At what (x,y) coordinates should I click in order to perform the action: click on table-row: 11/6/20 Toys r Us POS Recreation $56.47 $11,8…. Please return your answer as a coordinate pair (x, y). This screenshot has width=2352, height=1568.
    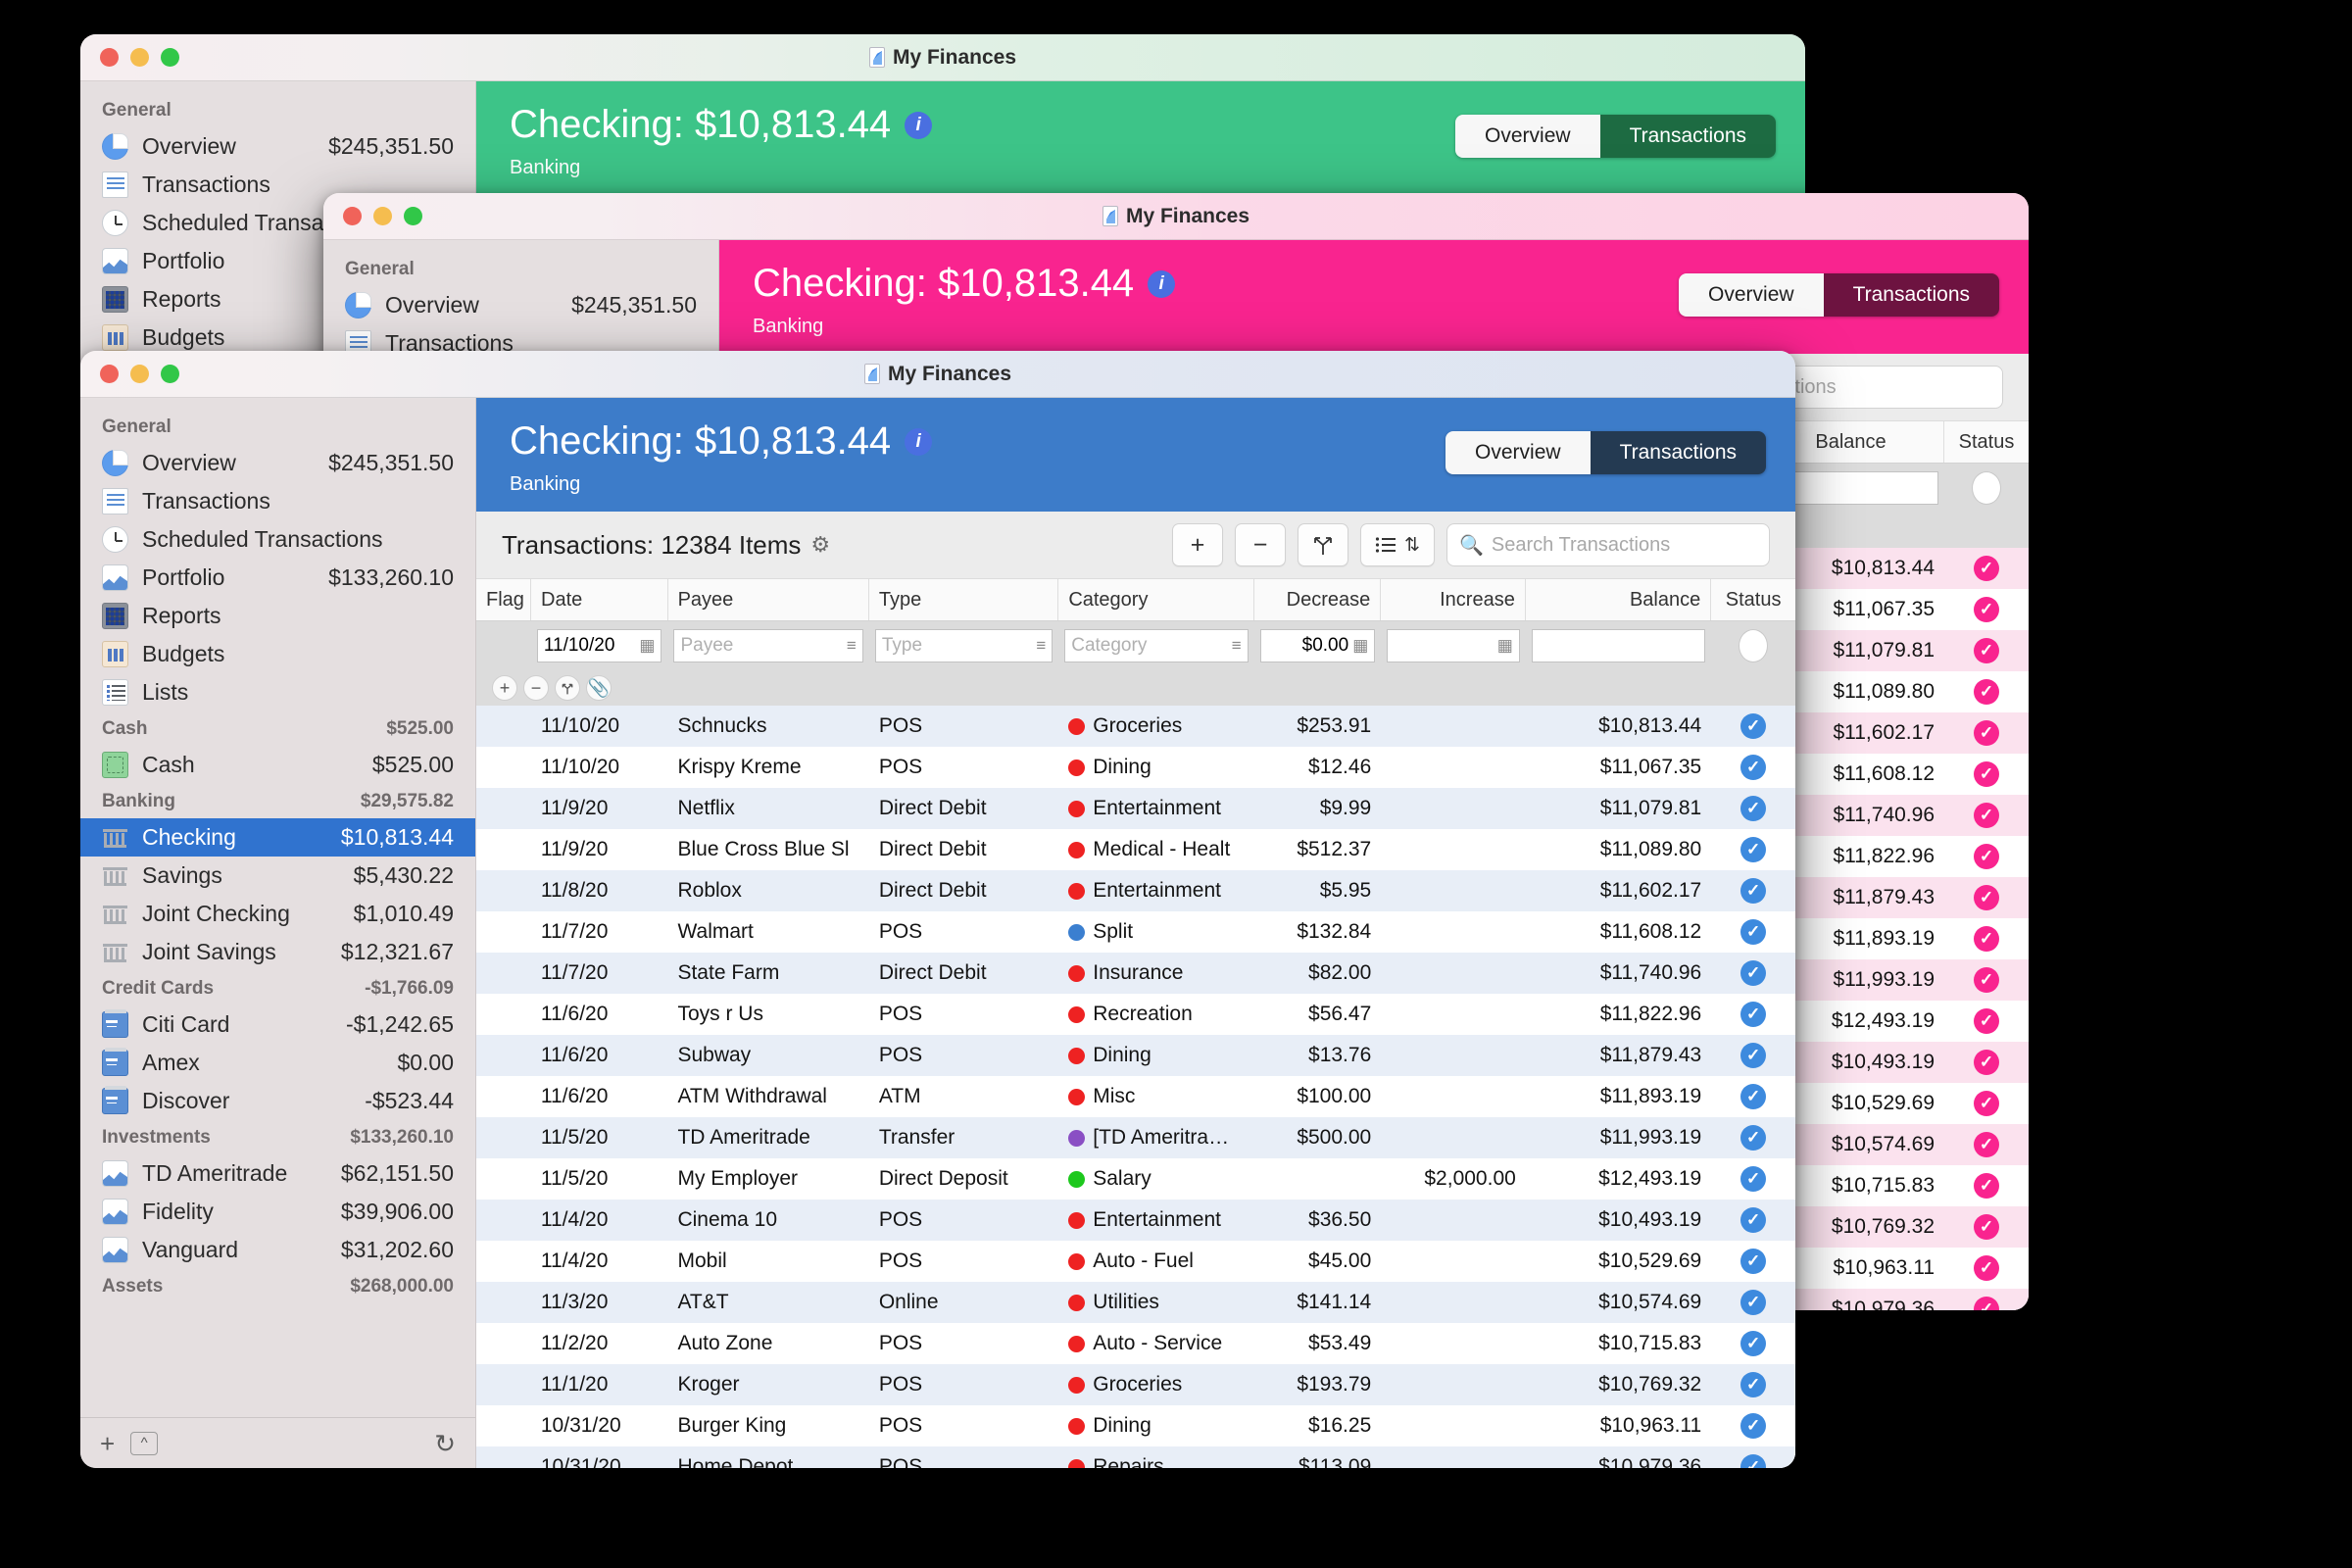
    Looking at the image, I should click on (1135, 1014).